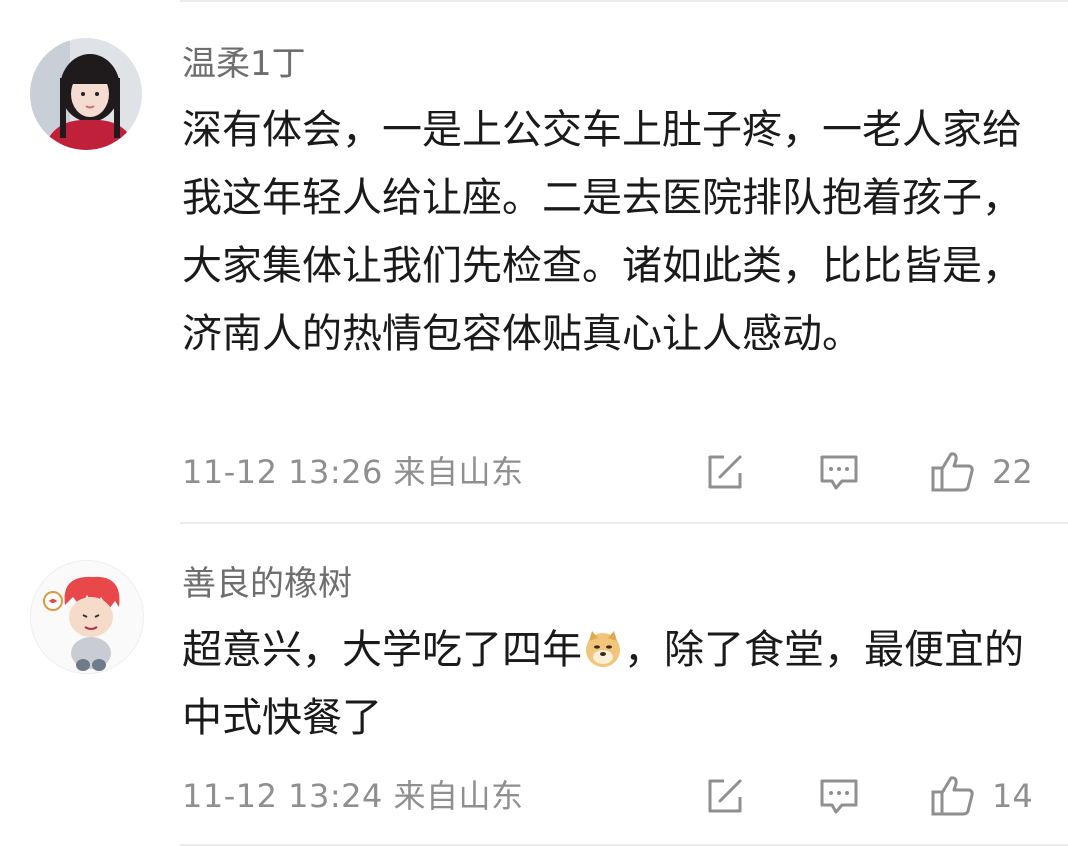 The width and height of the screenshot is (1068, 846). I want to click on timestamp: 11-12 13:24, so click(282, 796).